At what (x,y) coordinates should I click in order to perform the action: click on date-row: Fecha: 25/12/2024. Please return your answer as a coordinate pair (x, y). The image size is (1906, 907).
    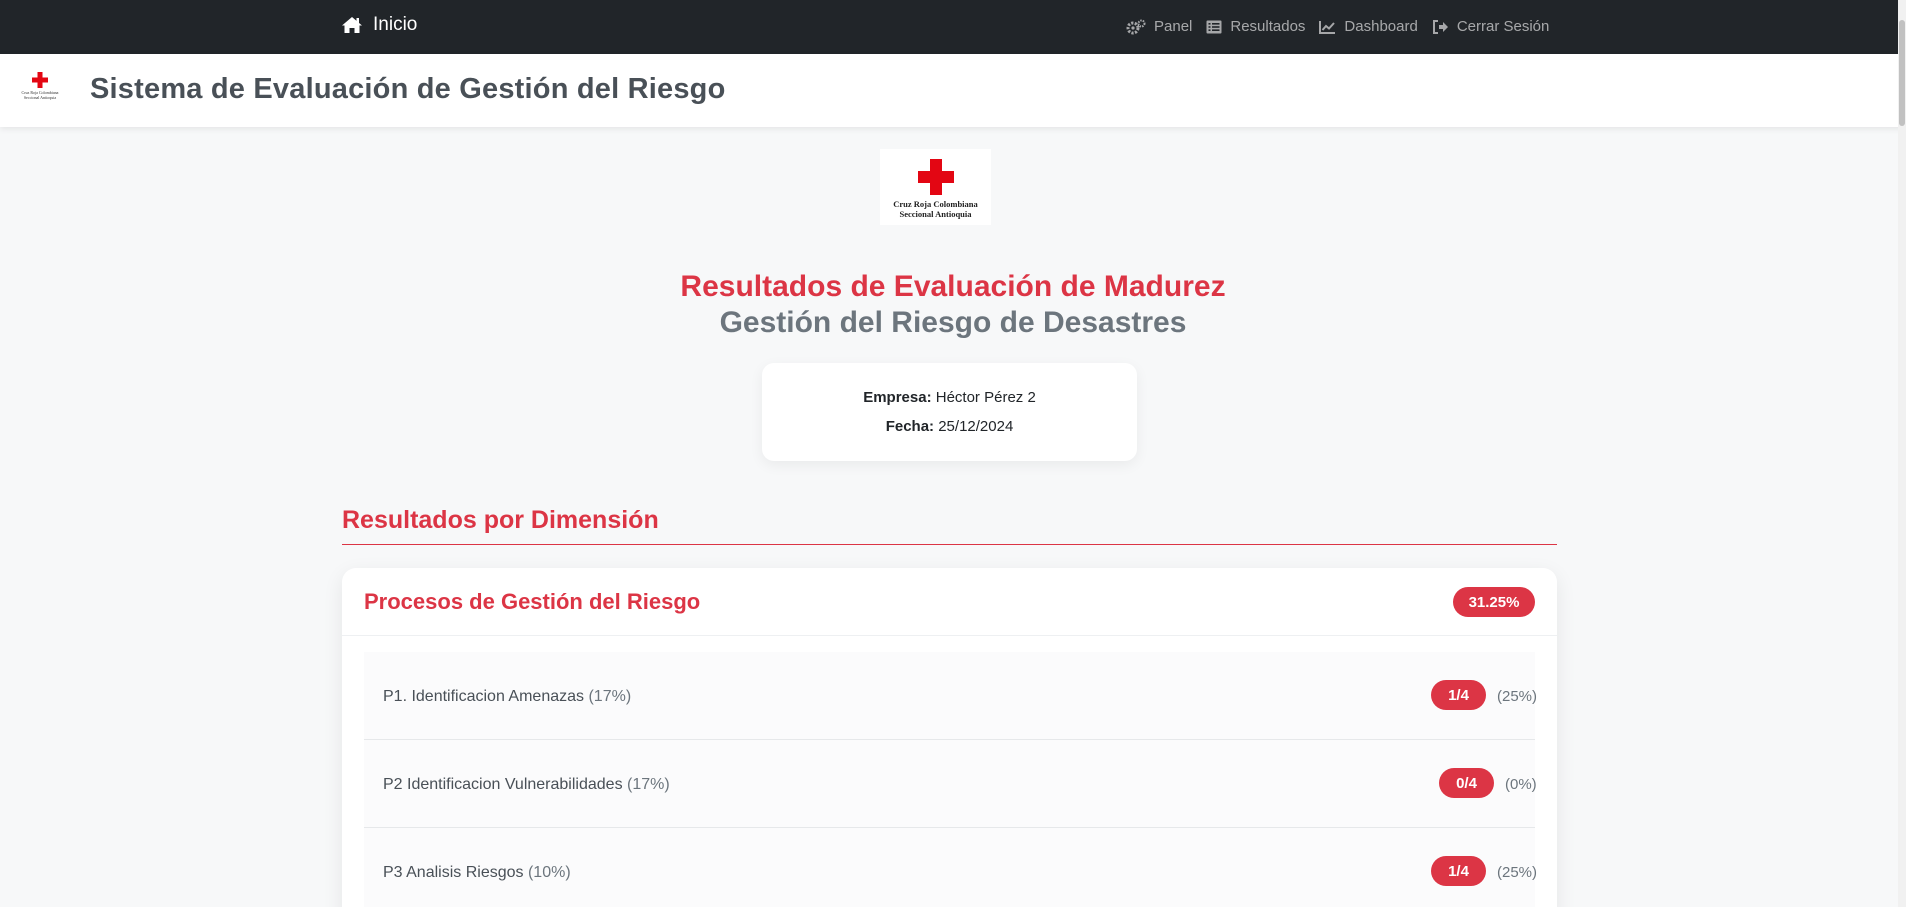
    Looking at the image, I should click on (949, 426).